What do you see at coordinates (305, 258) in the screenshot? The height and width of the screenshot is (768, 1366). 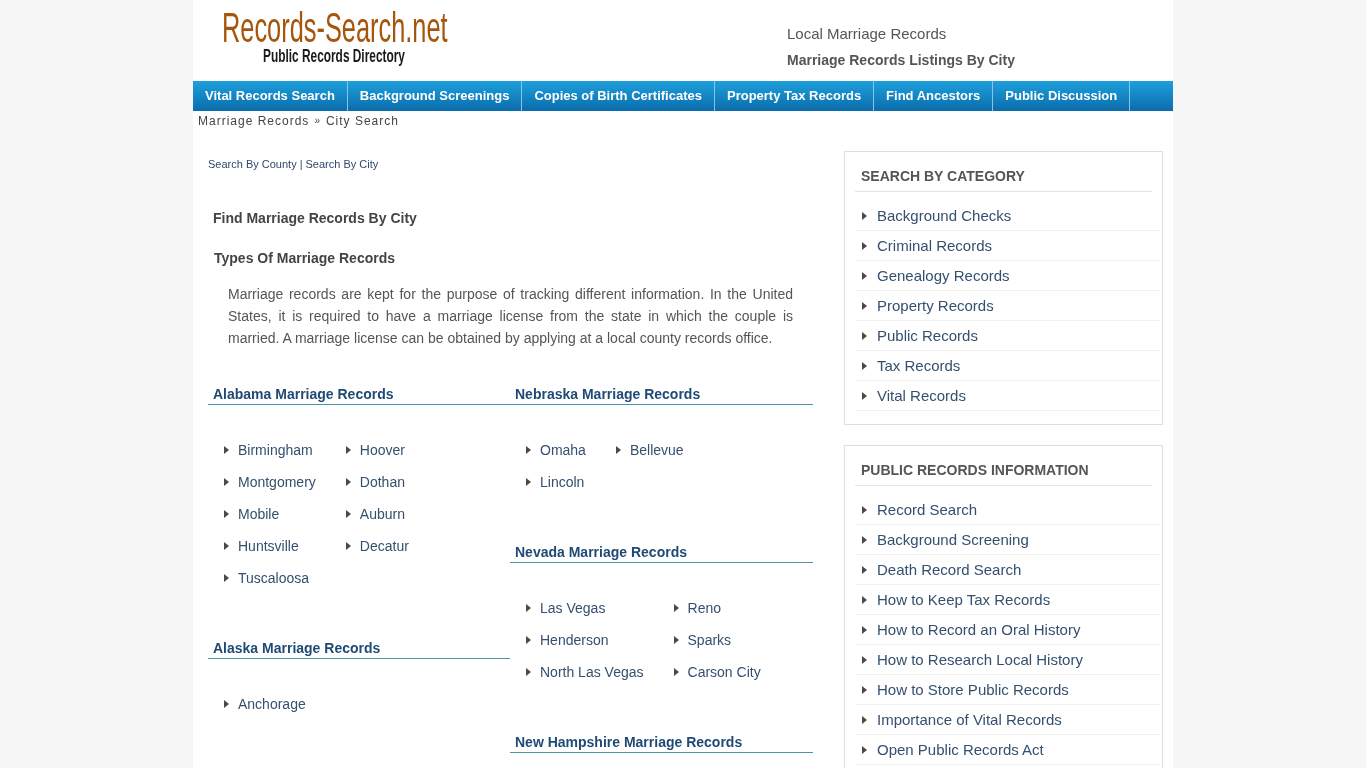 I see `section-heading: Types Of Marriage Records` at bounding box center [305, 258].